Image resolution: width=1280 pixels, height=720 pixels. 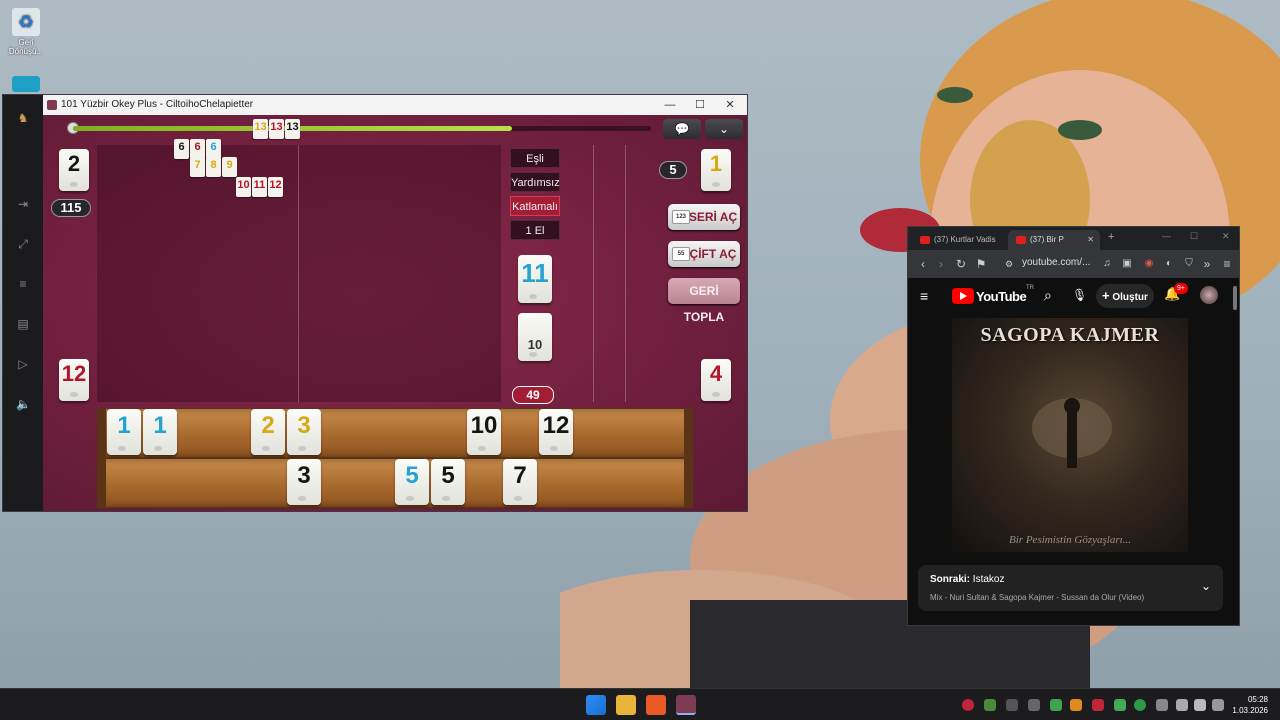 I want to click on meld-tile: 8, so click(x=213, y=167).